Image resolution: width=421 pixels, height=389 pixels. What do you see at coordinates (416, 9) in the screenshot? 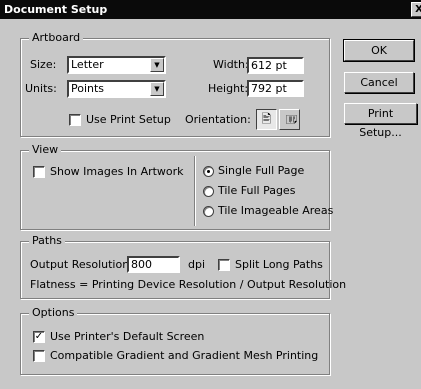
I see `close-icon: X` at bounding box center [416, 9].